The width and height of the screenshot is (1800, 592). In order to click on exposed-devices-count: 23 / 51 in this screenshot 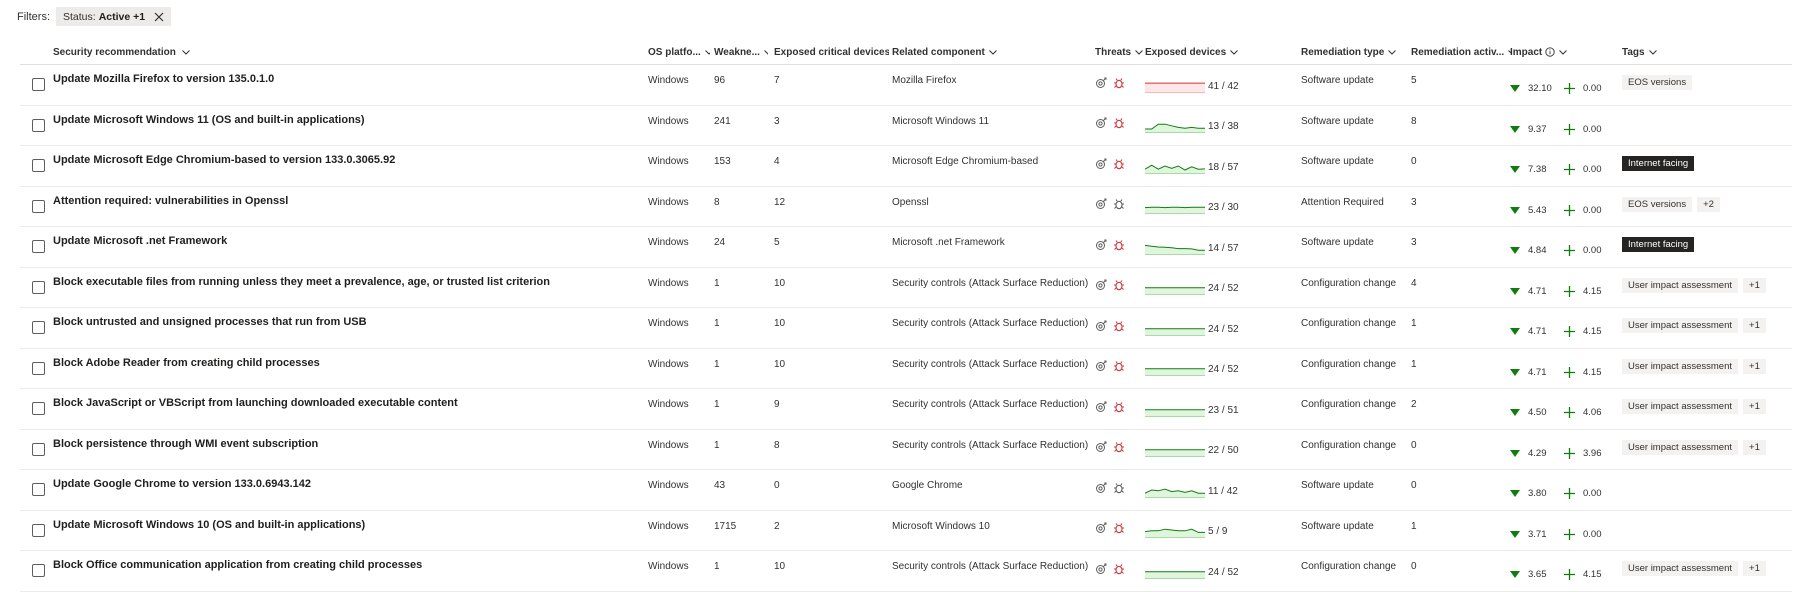, I will do `click(1223, 410)`.